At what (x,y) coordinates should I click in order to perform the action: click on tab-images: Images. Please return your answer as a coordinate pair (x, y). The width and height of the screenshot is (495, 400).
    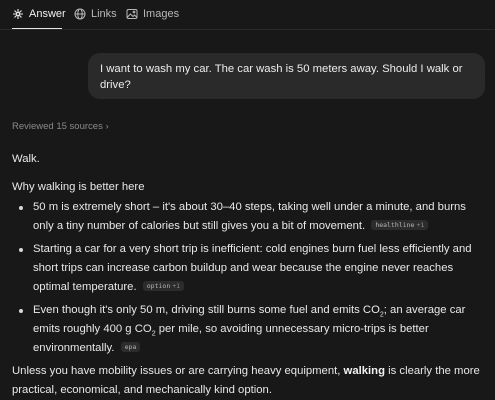
    Looking at the image, I should click on (152, 14).